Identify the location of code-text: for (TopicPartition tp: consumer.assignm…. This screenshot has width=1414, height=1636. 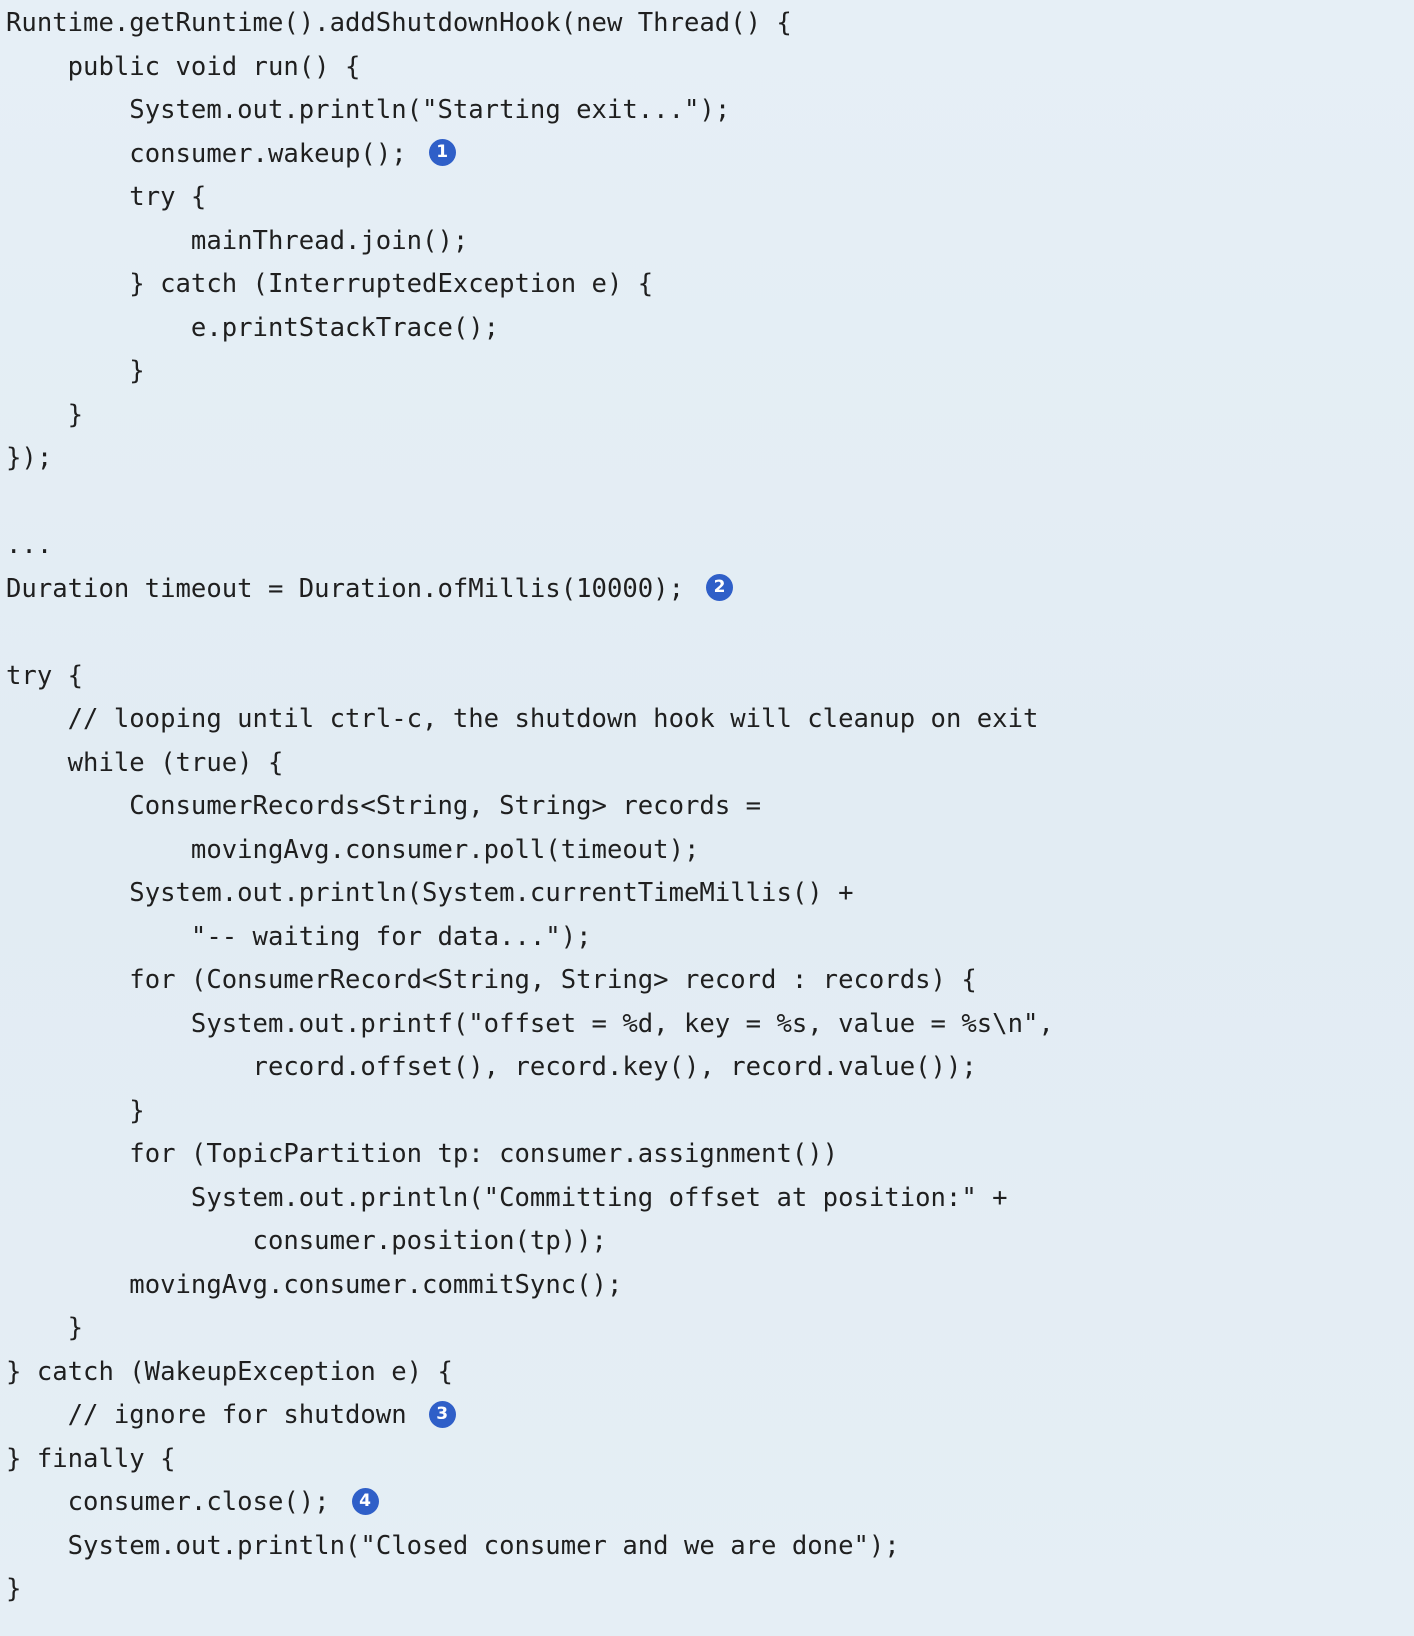
(484, 1154).